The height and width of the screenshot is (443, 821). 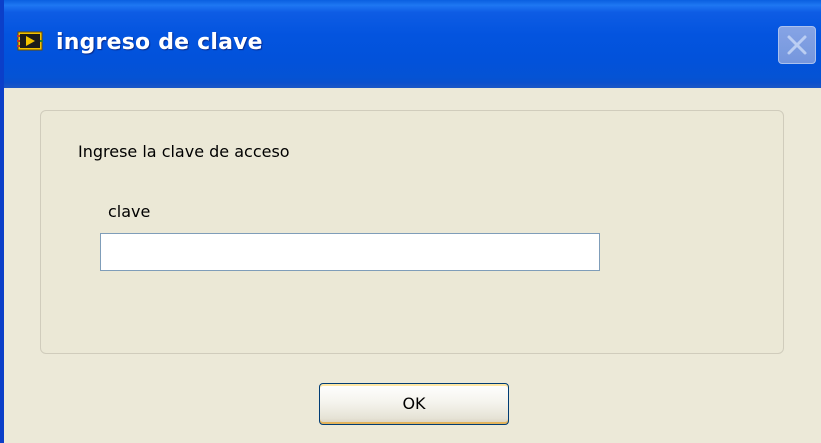 What do you see at coordinates (414, 404) in the screenshot?
I see `ok-button: OK` at bounding box center [414, 404].